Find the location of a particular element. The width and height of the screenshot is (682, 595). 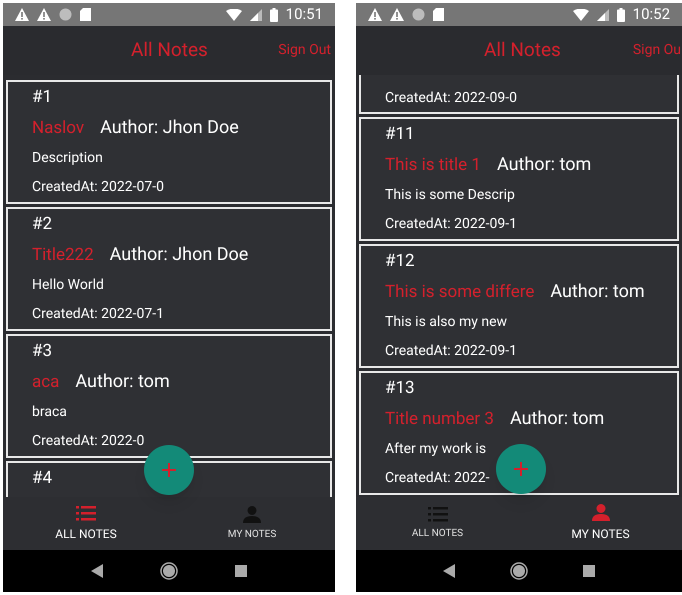

note-number: #13 is located at coordinates (400, 388).